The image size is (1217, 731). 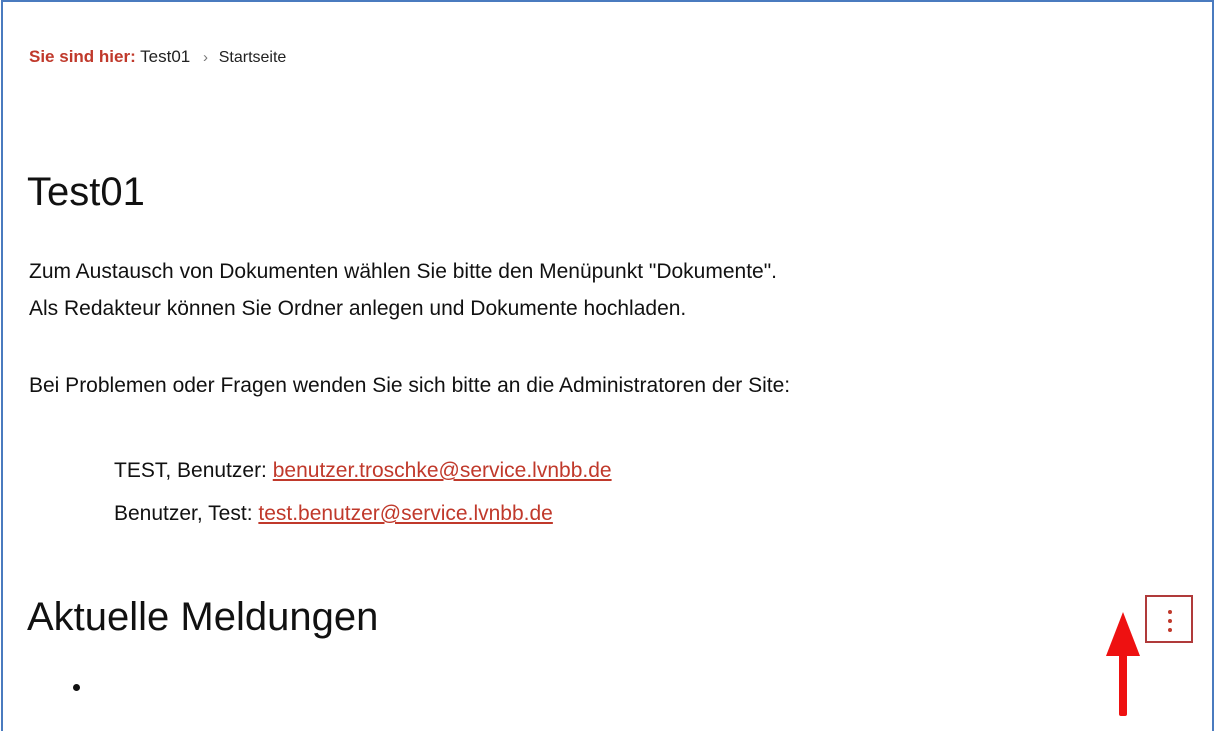 I want to click on news-section-title: Aktuelle Meldungen, so click(x=203, y=617).